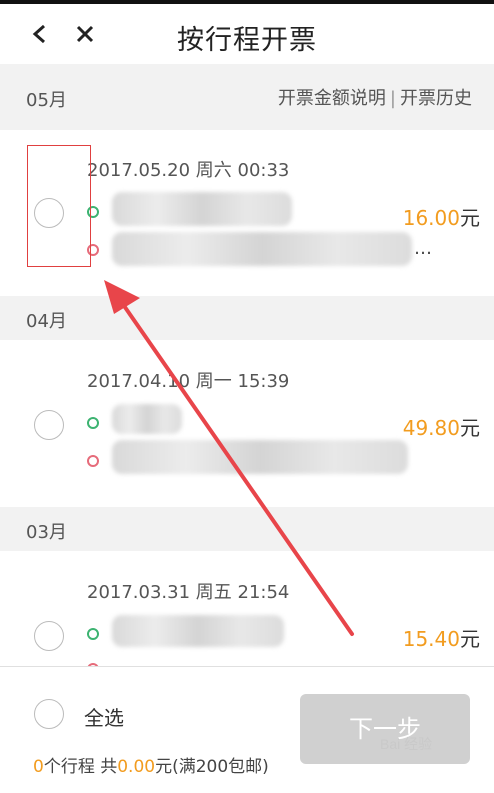  I want to click on select-all-label: 全选, so click(104, 716).